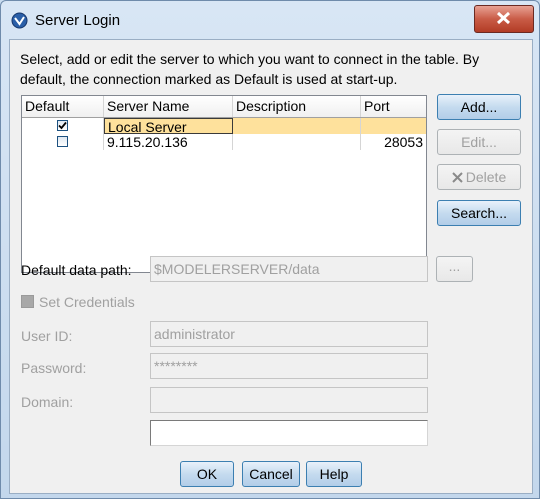 The image size is (540, 499). I want to click on table-header: Default Server Name Description Port, so click(224, 107).